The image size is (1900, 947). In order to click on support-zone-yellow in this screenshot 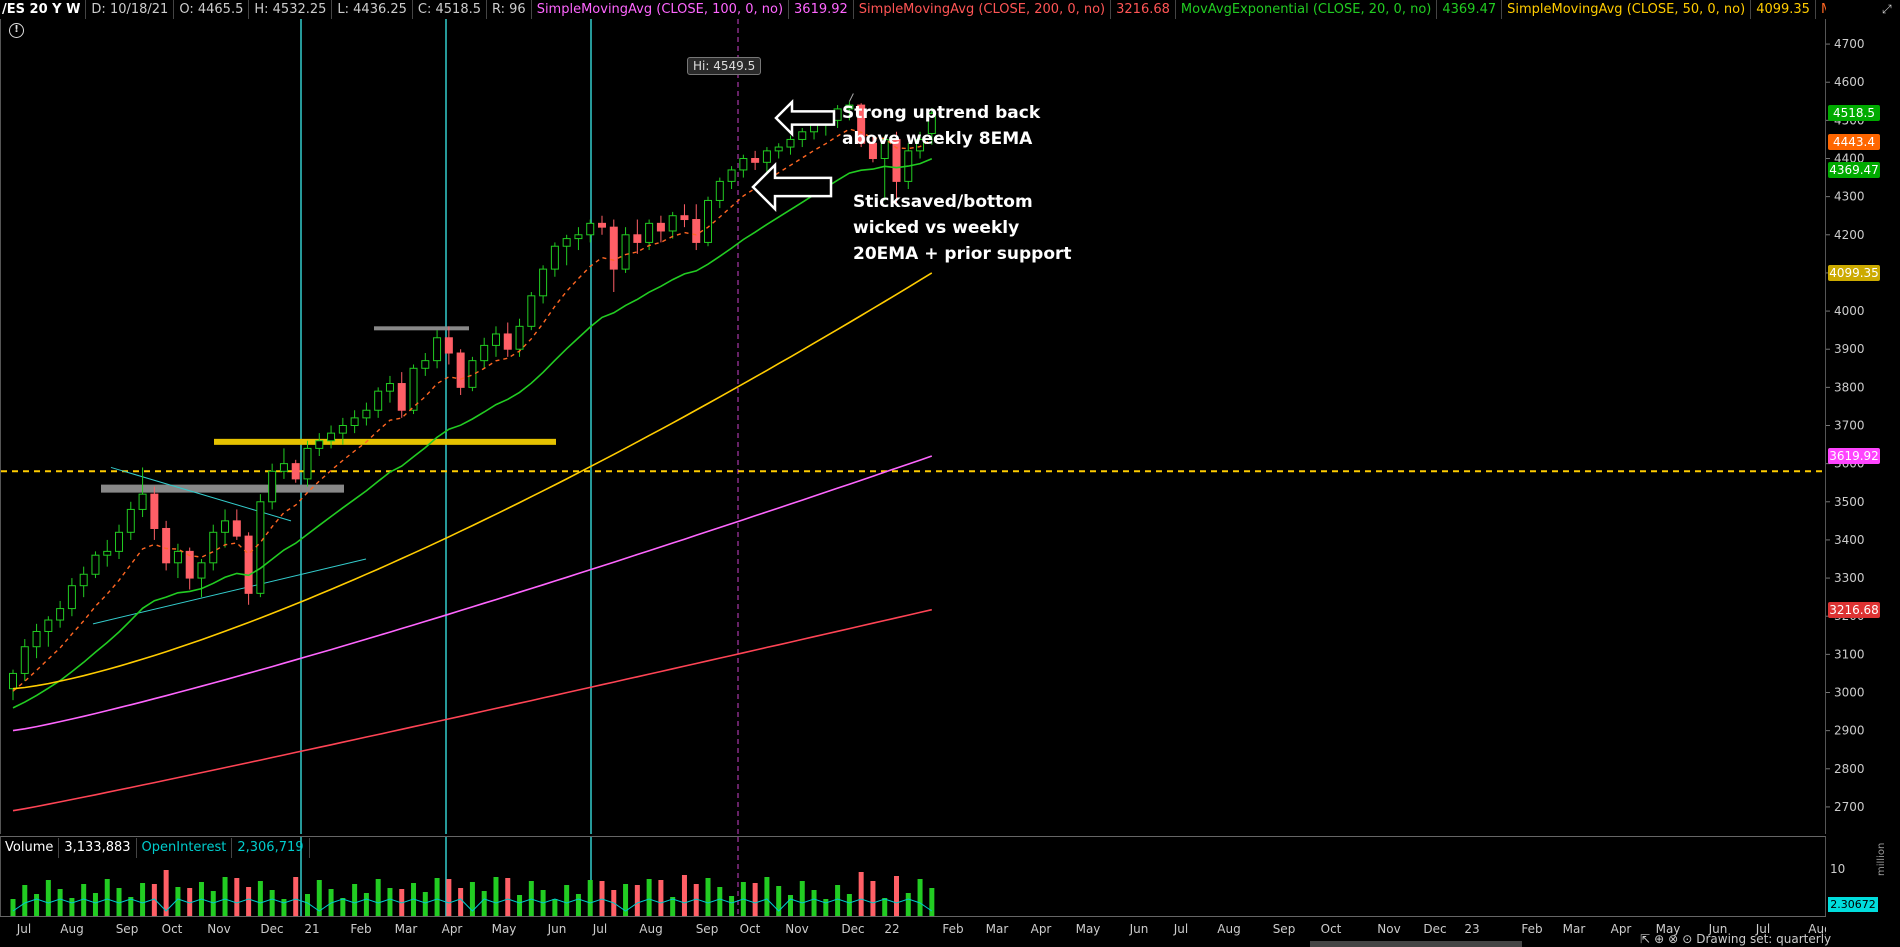, I will do `click(385, 441)`.